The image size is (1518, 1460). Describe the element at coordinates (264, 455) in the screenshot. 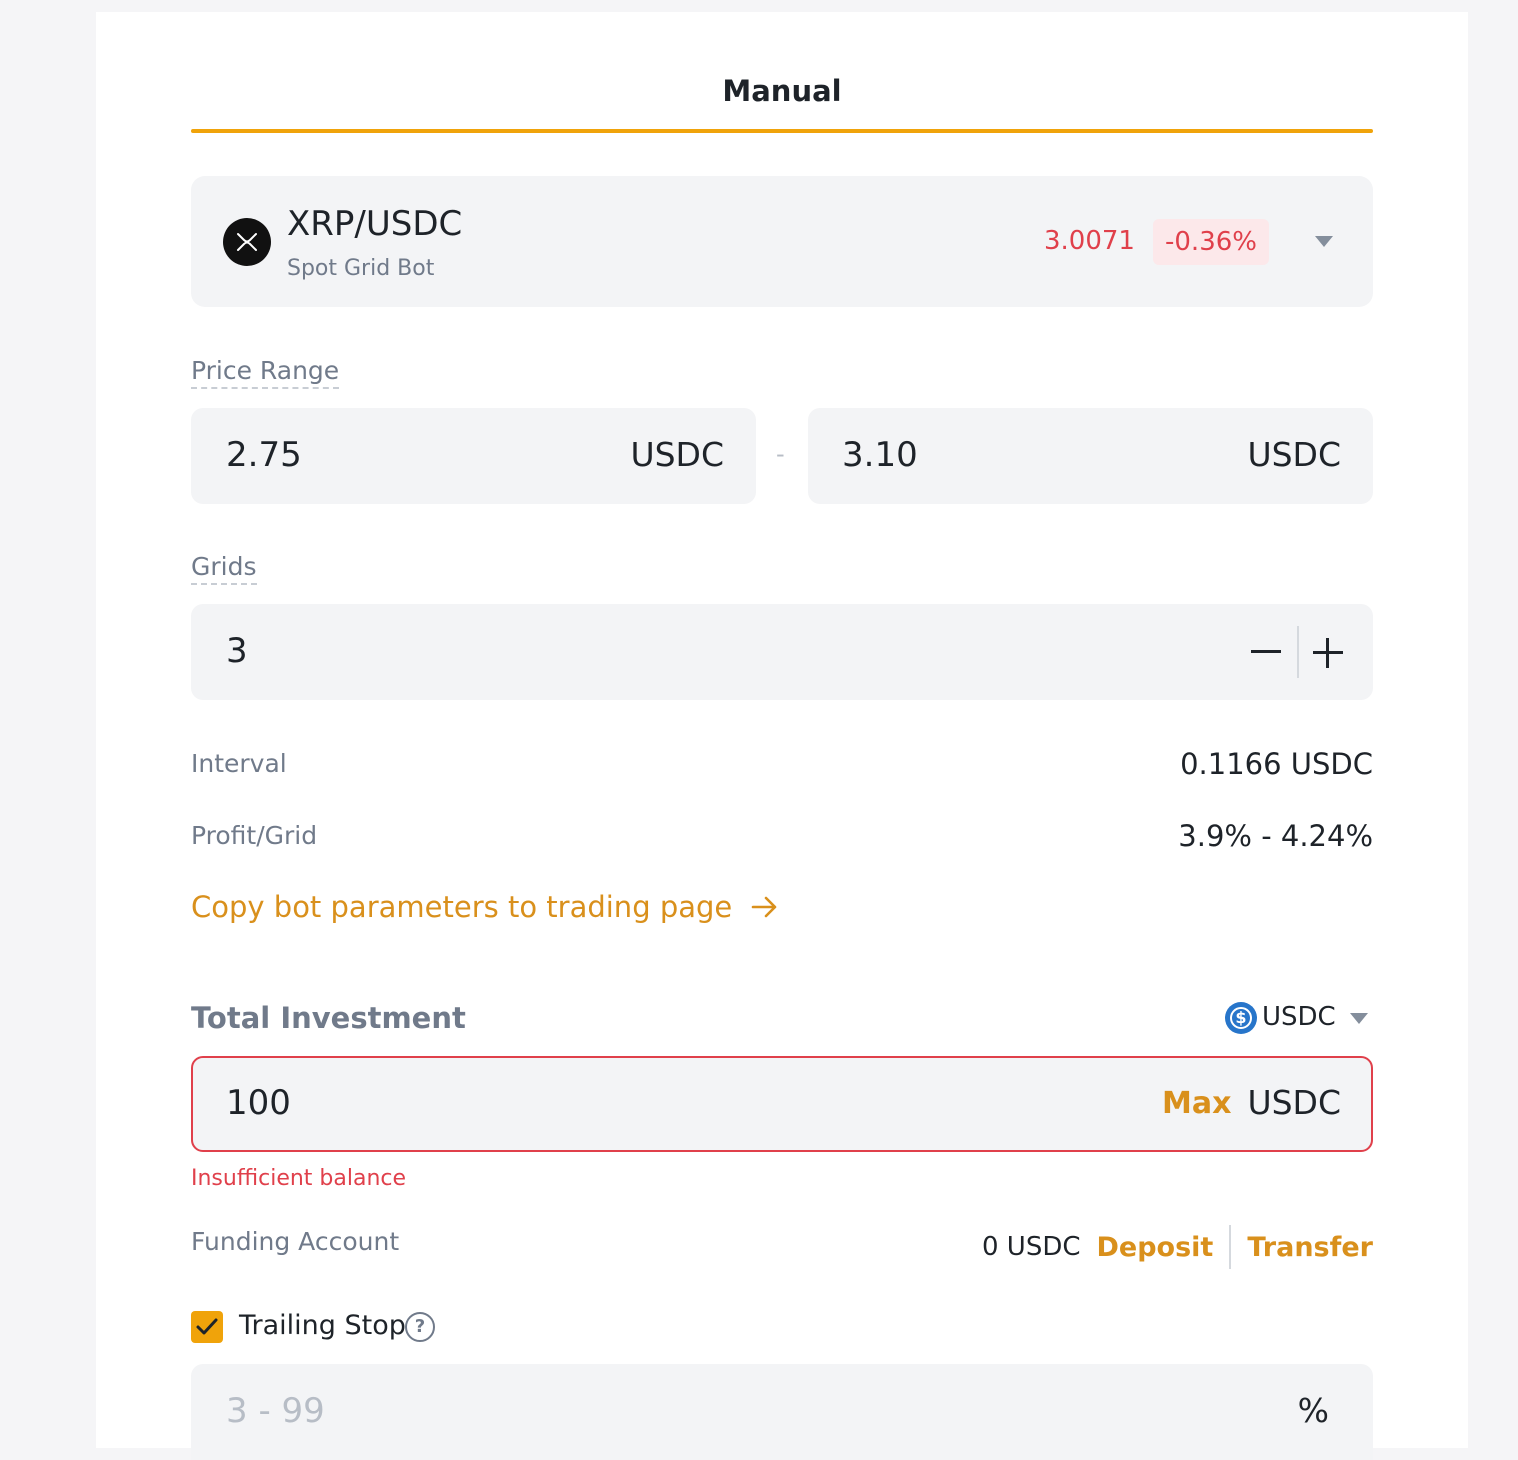

I see `price-low-value: 2.75` at that location.